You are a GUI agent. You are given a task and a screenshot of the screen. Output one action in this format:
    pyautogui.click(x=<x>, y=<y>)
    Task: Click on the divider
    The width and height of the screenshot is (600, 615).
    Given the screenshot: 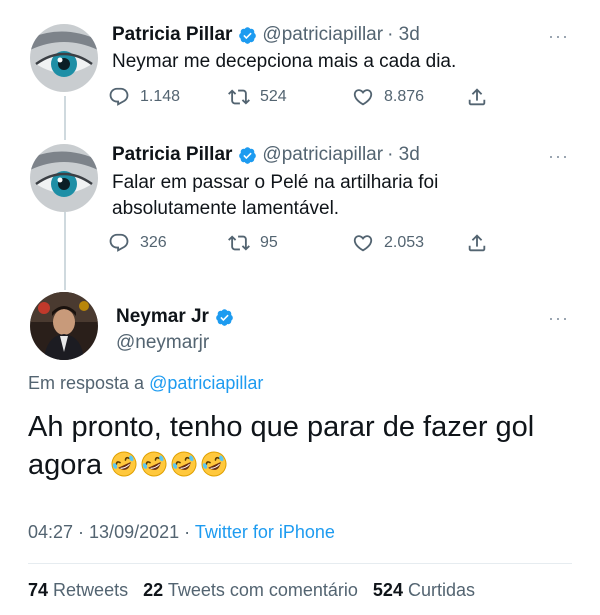 What is the action you would take?
    pyautogui.click(x=300, y=563)
    